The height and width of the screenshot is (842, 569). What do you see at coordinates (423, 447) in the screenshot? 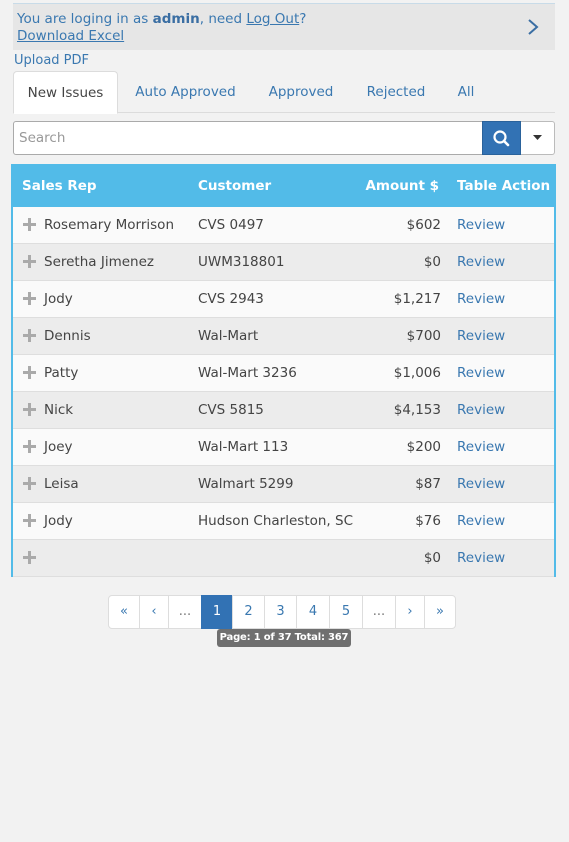
I see `cell-amount: $200` at bounding box center [423, 447].